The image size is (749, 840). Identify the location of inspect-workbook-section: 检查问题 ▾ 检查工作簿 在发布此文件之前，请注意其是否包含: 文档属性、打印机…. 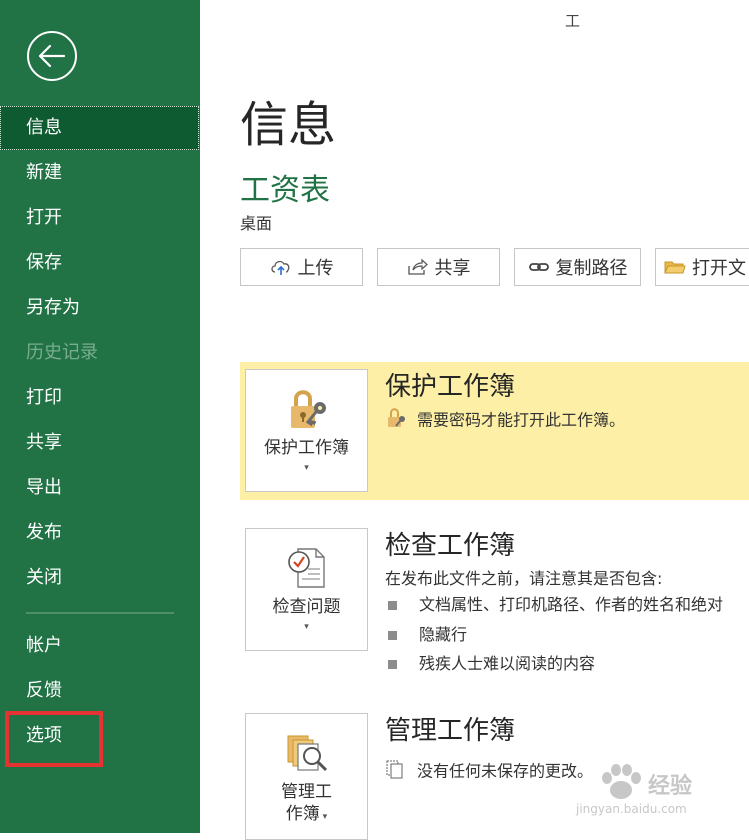
(494, 606).